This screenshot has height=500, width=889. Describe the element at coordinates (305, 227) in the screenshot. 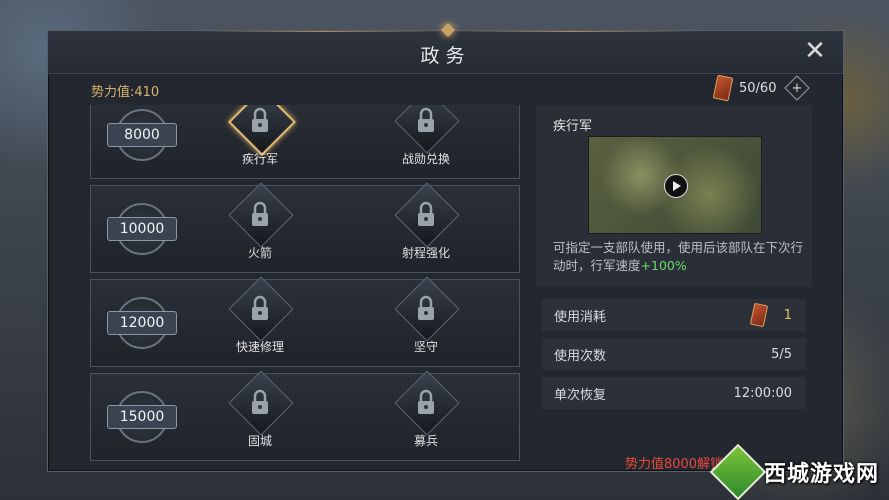

I see `skill-row: 10000 火箭 射程强化` at that location.